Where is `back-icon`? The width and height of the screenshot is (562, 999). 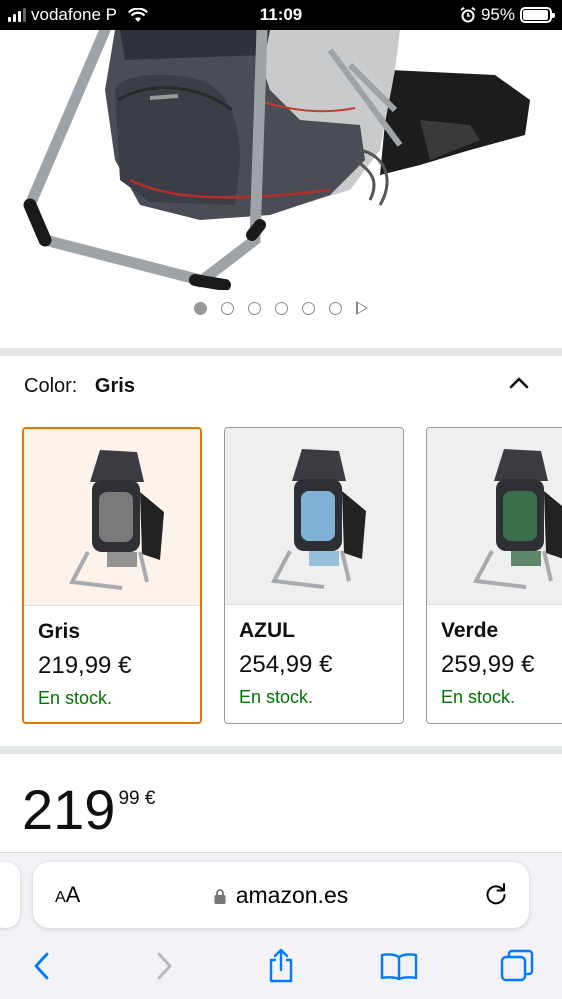
back-icon is located at coordinates (41, 966).